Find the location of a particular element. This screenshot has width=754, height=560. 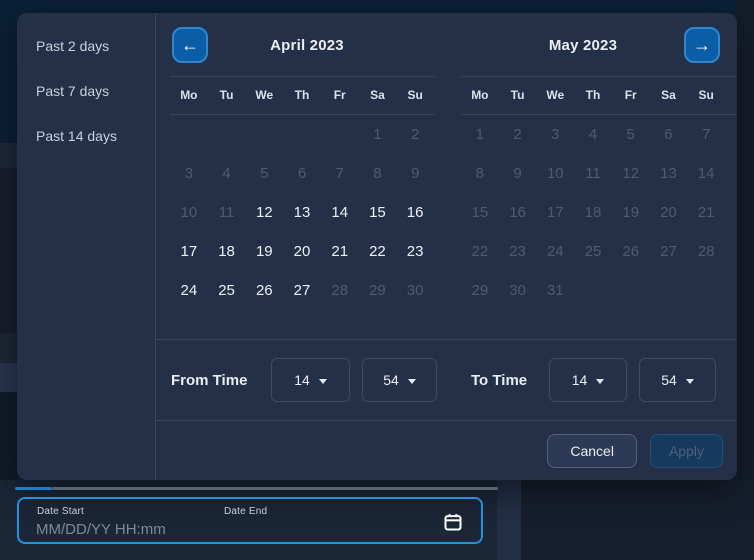

day-may-21: 21 is located at coordinates (706, 212).